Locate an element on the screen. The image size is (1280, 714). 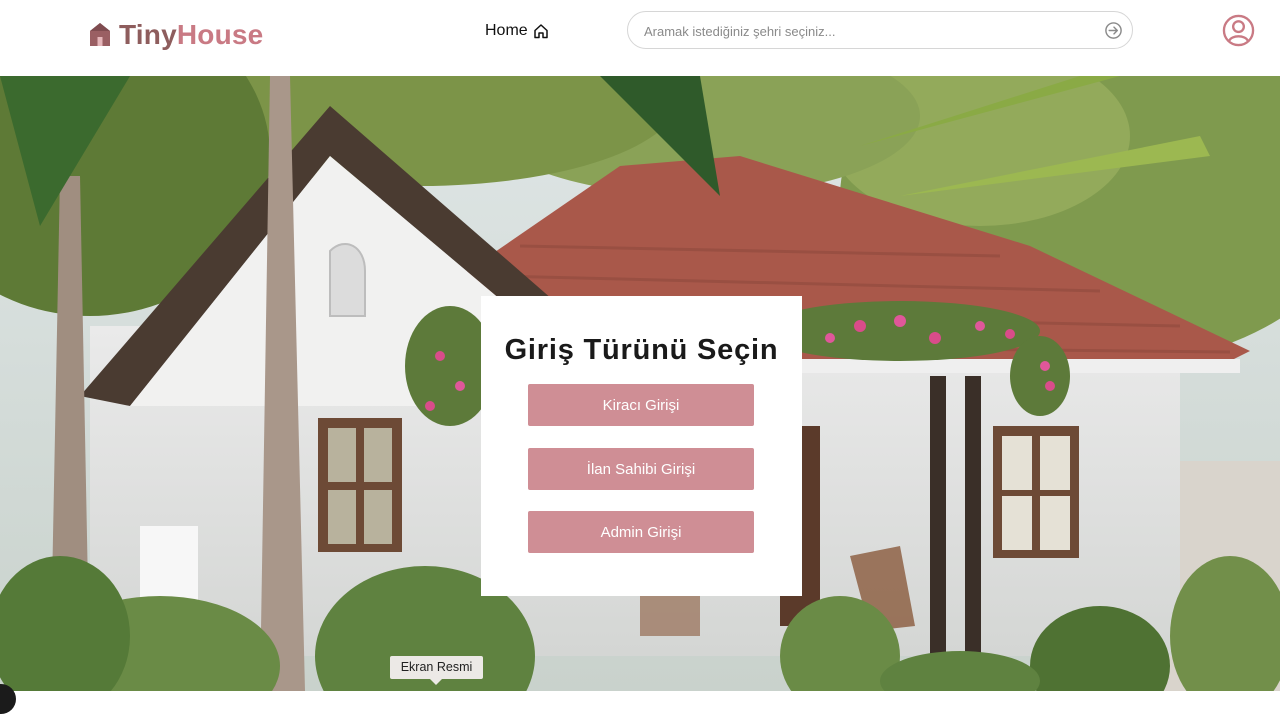
nav-home-label: Home is located at coordinates (506, 30).